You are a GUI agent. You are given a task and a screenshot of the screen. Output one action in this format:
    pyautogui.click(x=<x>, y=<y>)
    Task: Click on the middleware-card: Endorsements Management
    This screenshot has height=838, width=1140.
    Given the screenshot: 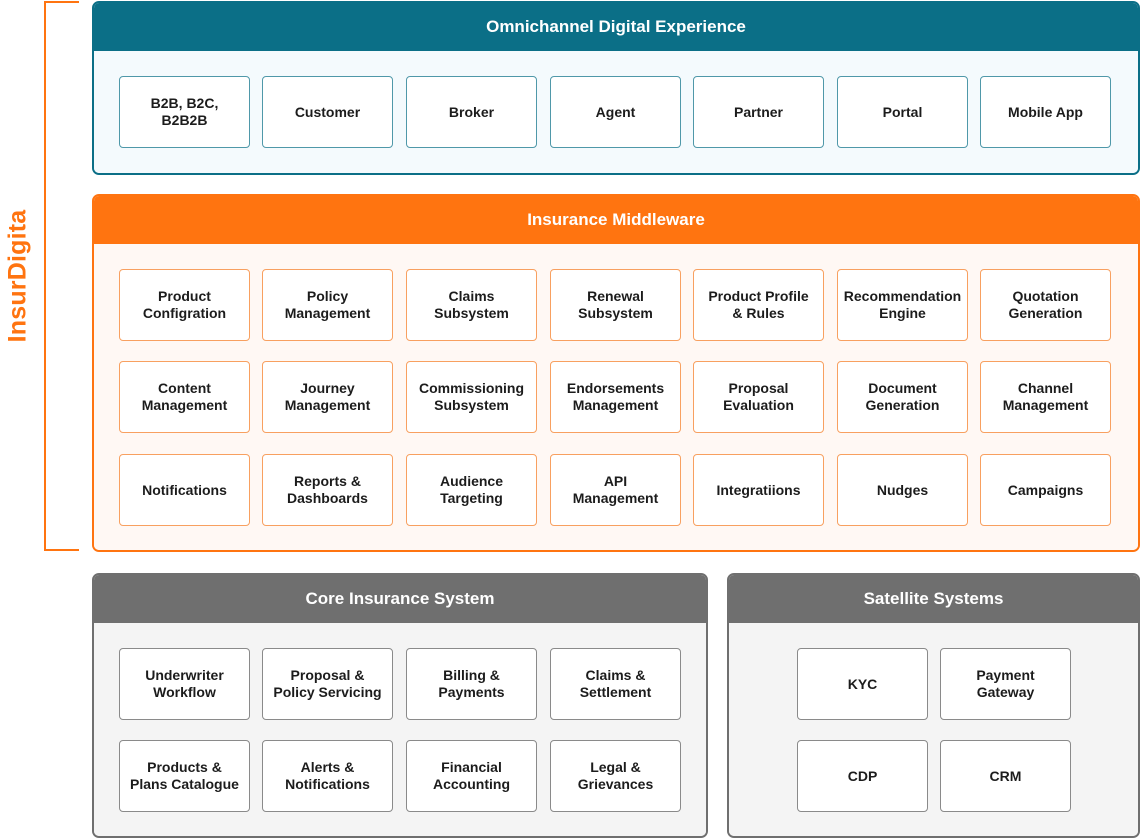 What is the action you would take?
    pyautogui.click(x=615, y=397)
    